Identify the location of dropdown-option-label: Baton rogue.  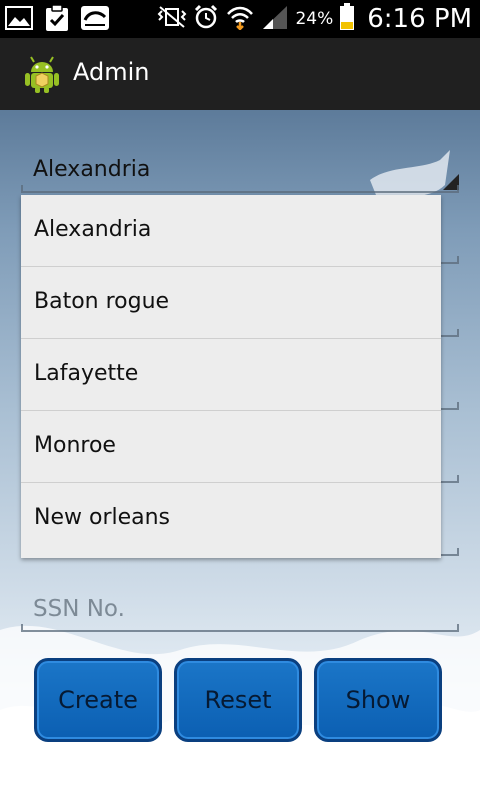
(102, 301).